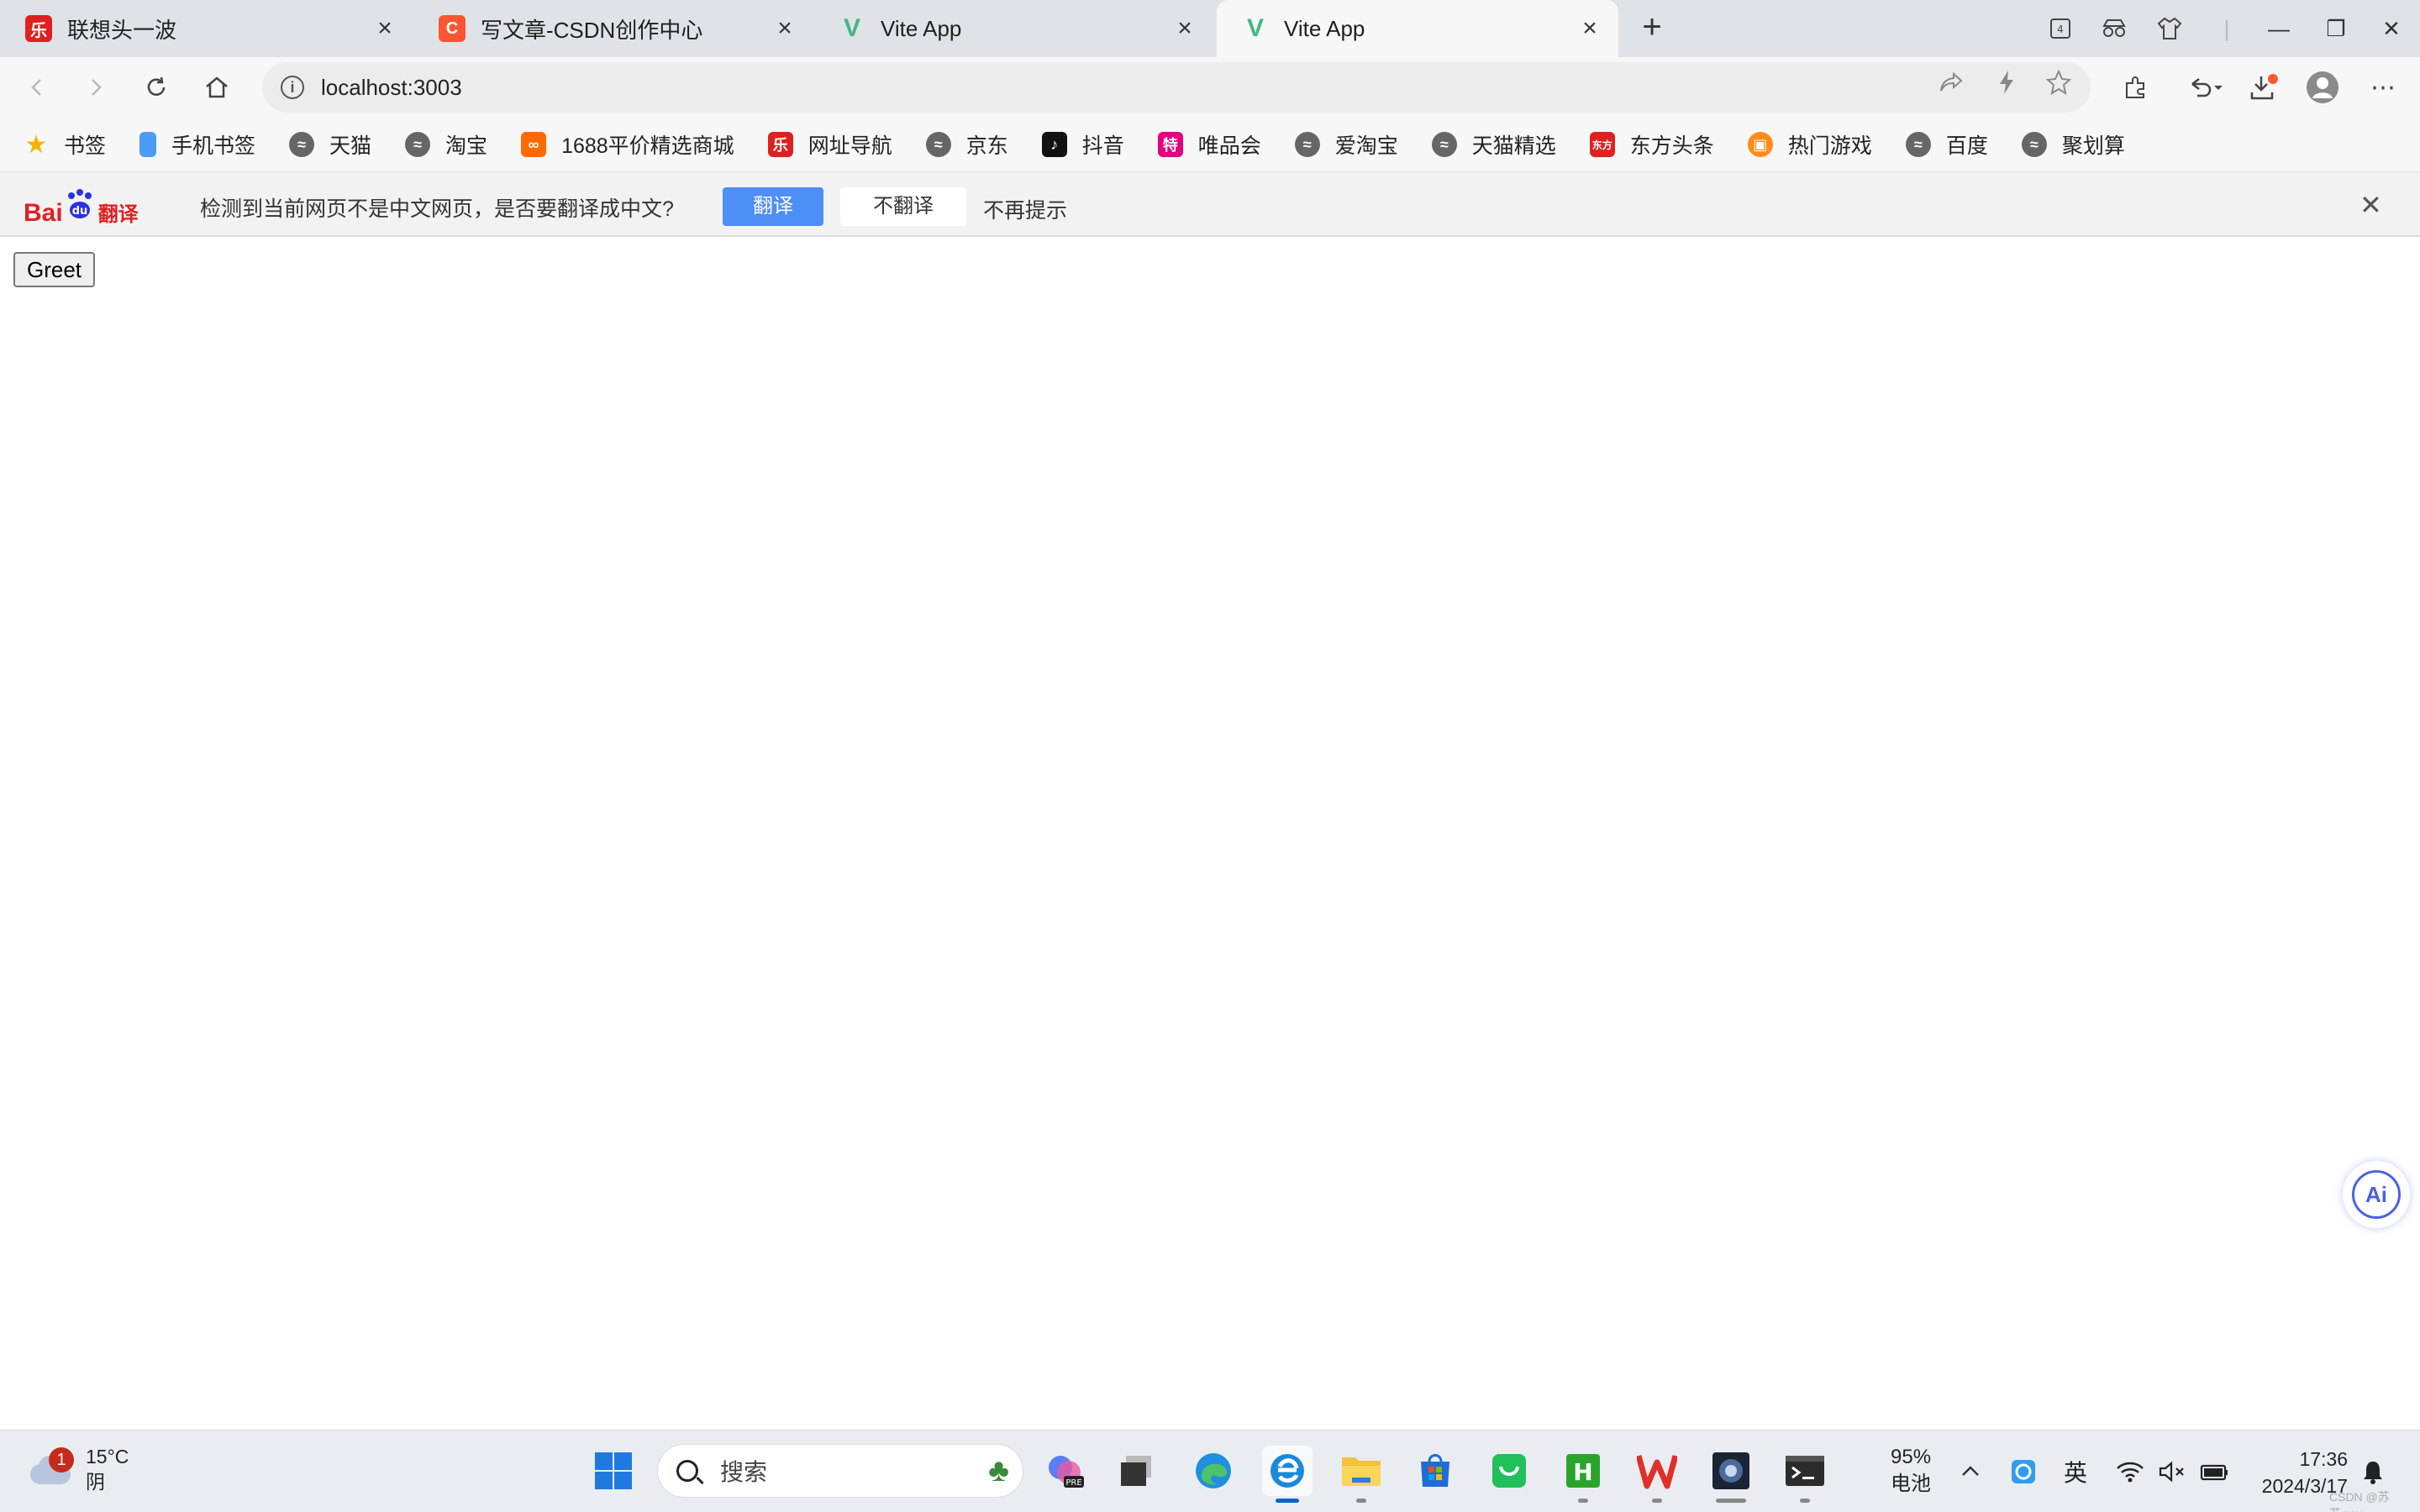 Image resolution: width=2420 pixels, height=1512 pixels. What do you see at coordinates (1176, 87) in the screenshot?
I see `address-bar: i localhost:3003` at bounding box center [1176, 87].